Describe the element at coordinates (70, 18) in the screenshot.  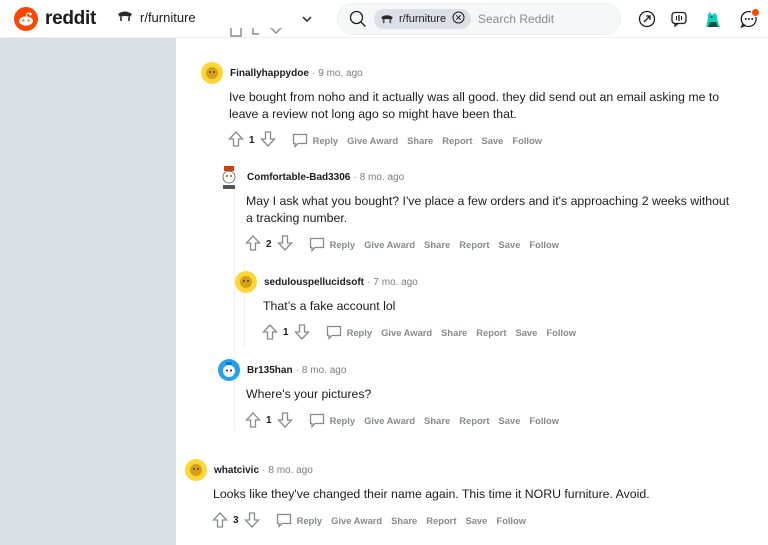
I see `logo-text: reddit` at that location.